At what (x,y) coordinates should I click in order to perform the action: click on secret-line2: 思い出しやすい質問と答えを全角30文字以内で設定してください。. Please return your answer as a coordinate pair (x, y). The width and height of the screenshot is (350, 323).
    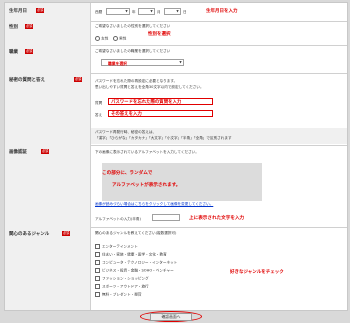
    Looking at the image, I should click on (149, 87).